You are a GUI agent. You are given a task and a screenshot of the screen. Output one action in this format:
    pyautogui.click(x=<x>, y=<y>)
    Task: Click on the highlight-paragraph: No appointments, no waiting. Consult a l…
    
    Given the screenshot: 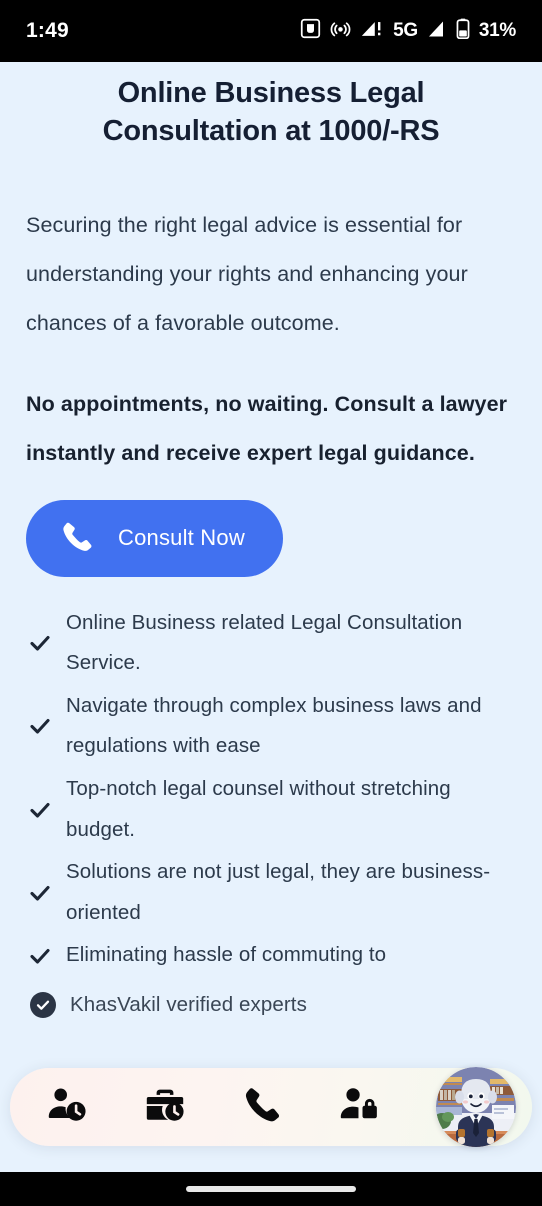 What is the action you would take?
    pyautogui.click(x=267, y=428)
    